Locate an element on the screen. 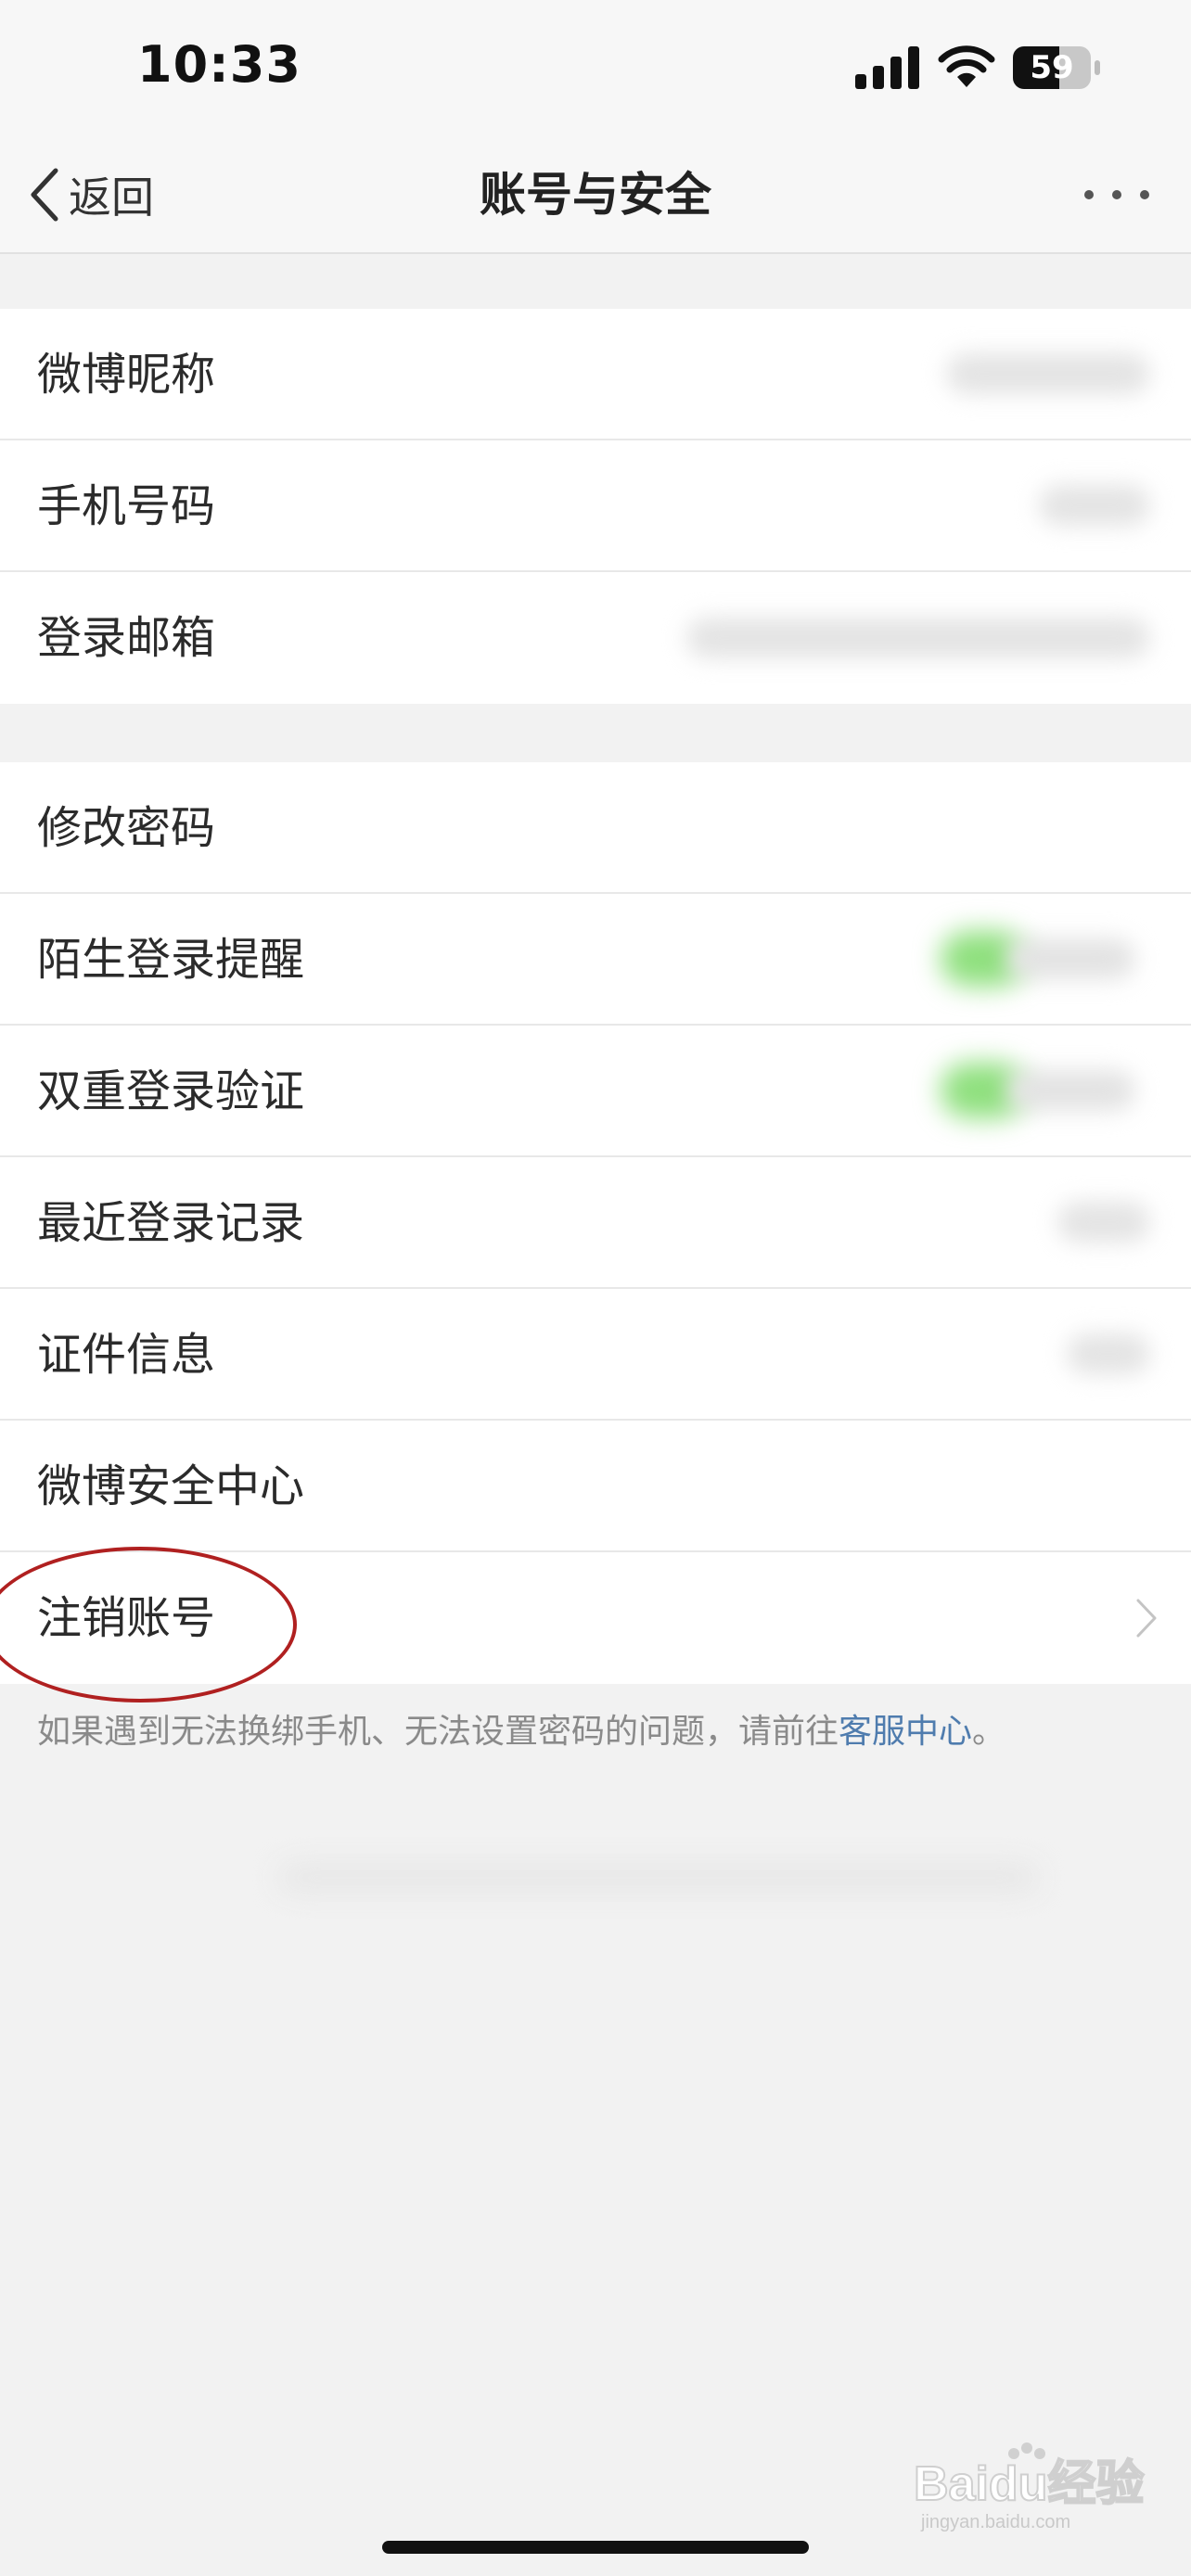 The image size is (1191, 2576). wifi-icon is located at coordinates (966, 66).